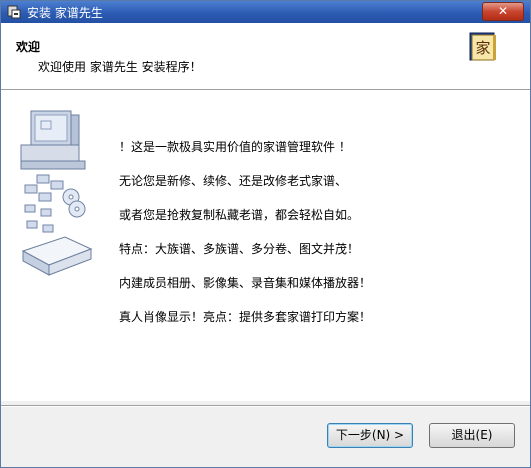 This screenshot has width=531, height=468. Describe the element at coordinates (472, 435) in the screenshot. I see `exit-button: 退出(E)` at that location.